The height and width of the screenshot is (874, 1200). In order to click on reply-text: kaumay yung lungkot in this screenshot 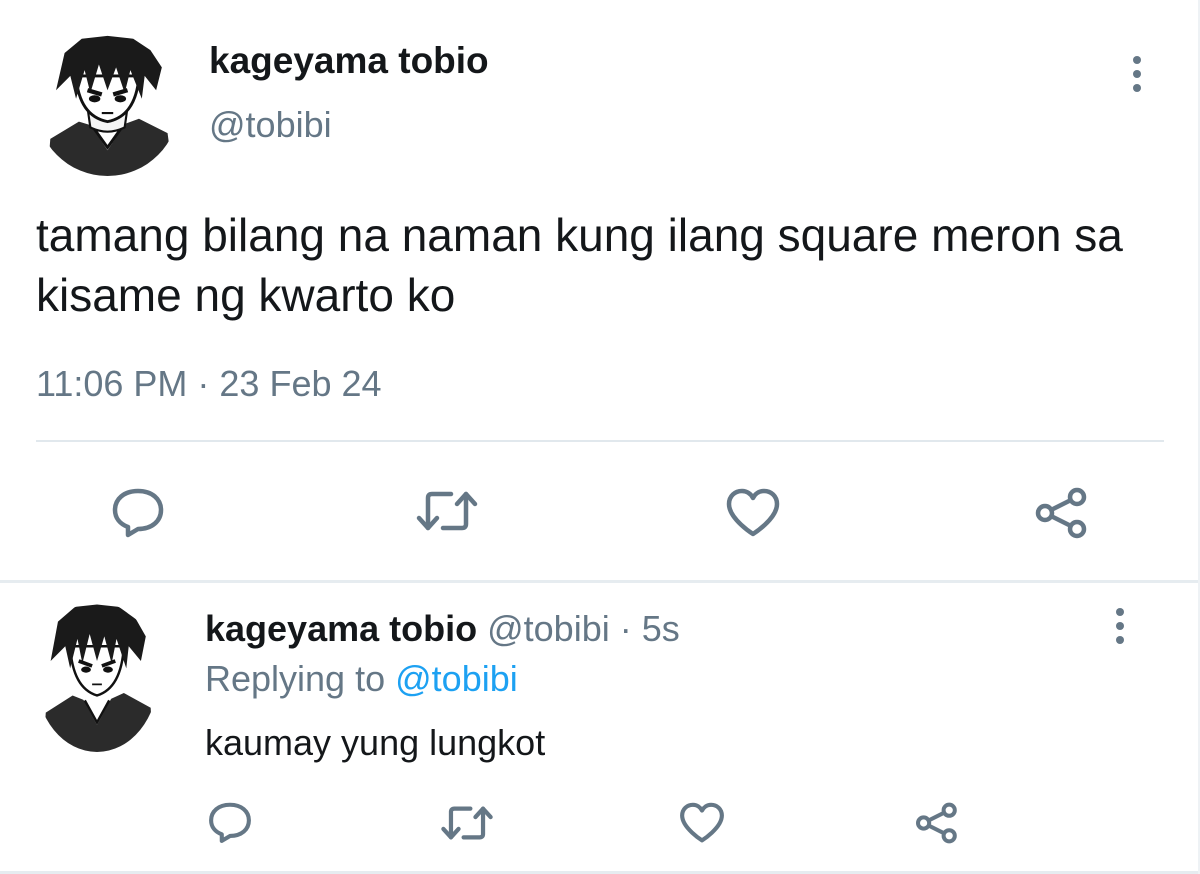, I will do `click(375, 742)`.